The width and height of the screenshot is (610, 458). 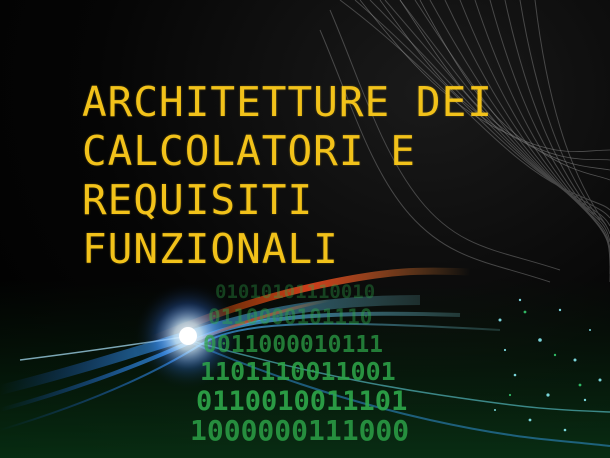 What do you see at coordinates (290, 317) in the screenshot?
I see `binary-row: 0110000101110` at bounding box center [290, 317].